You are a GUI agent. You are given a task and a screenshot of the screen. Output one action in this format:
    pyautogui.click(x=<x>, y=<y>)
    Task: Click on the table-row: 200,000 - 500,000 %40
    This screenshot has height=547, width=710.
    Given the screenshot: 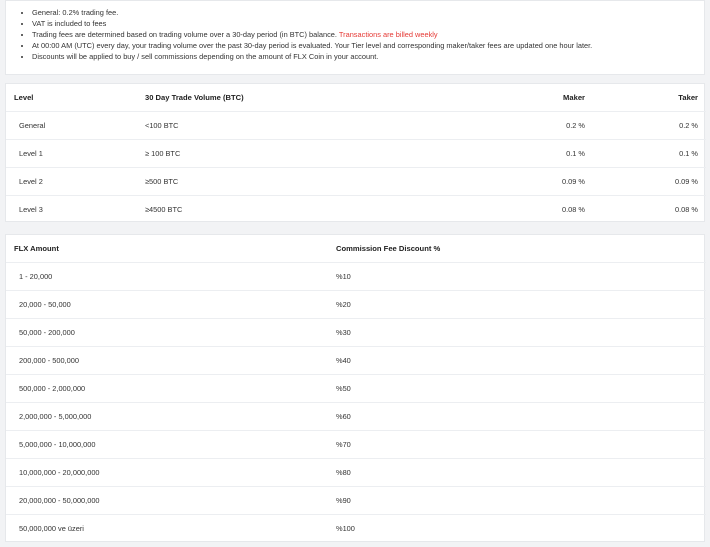 What is the action you would take?
    pyautogui.click(x=356, y=360)
    